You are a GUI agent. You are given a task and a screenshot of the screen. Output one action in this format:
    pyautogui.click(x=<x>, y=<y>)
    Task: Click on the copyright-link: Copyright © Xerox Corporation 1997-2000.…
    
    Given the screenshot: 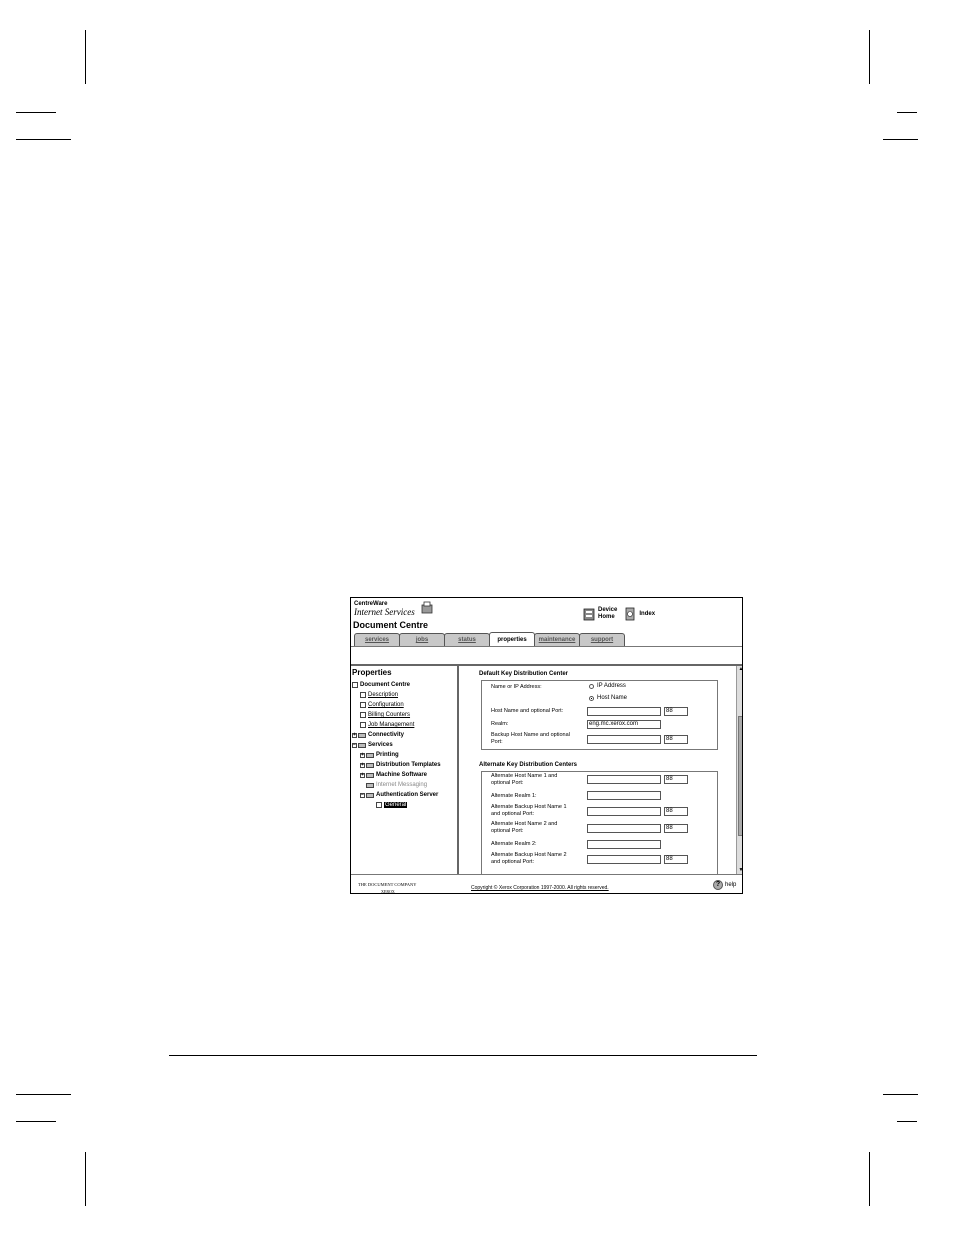 What is the action you would take?
    pyautogui.click(x=540, y=888)
    